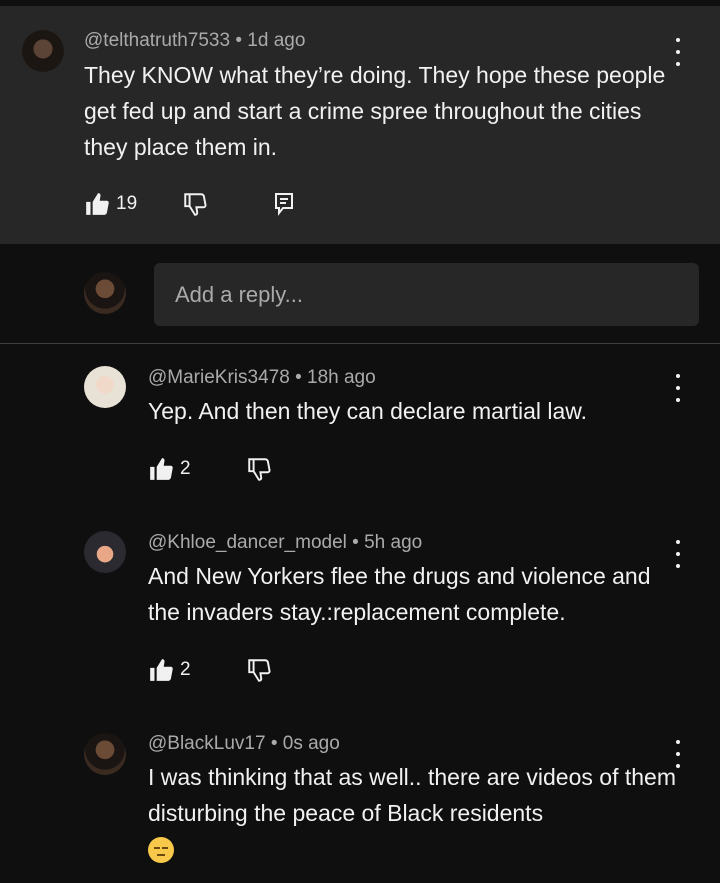 The image size is (720, 883). I want to click on divider, so click(360, 343).